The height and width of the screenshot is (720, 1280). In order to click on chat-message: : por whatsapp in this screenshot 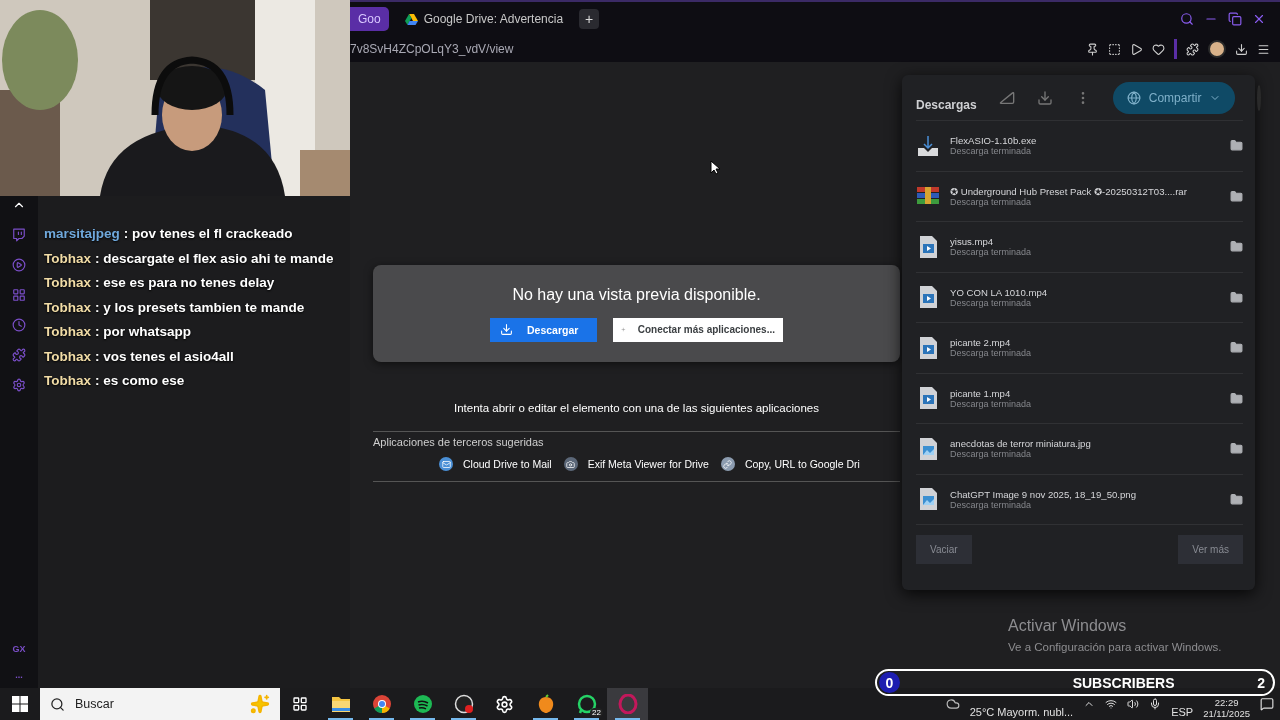, I will do `click(143, 332)`.